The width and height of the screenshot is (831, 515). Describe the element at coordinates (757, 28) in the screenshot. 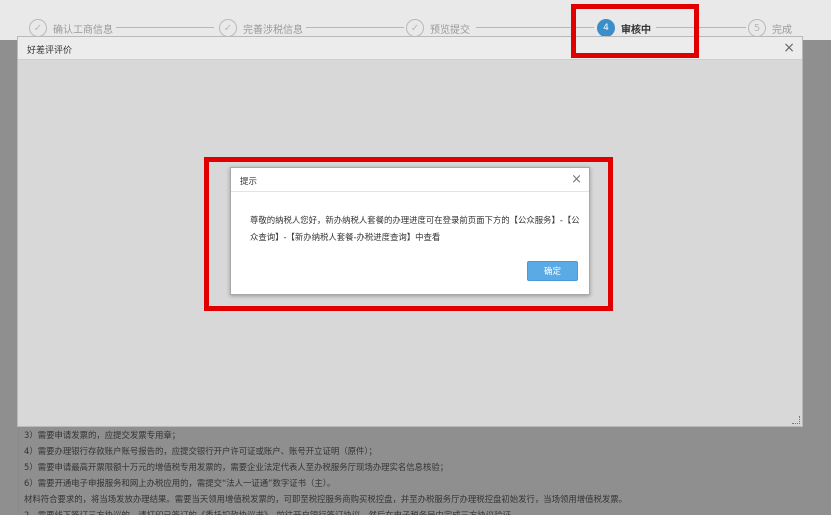

I see `step-number: 5` at that location.